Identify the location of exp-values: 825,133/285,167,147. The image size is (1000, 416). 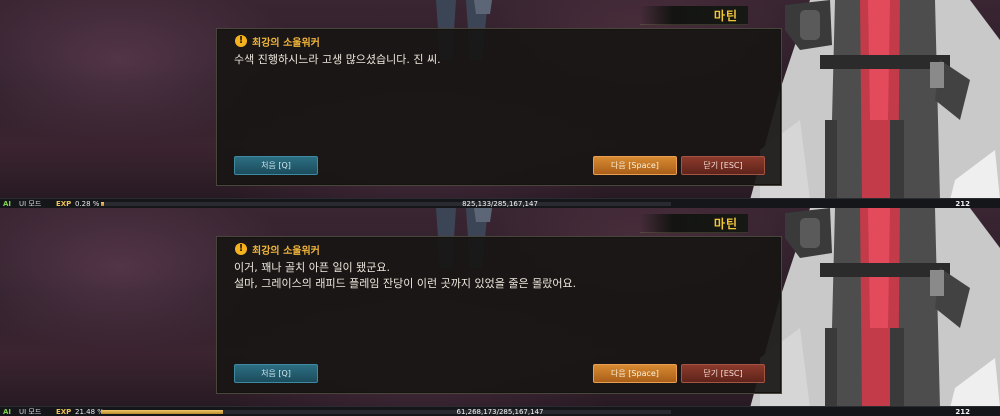
(500, 204).